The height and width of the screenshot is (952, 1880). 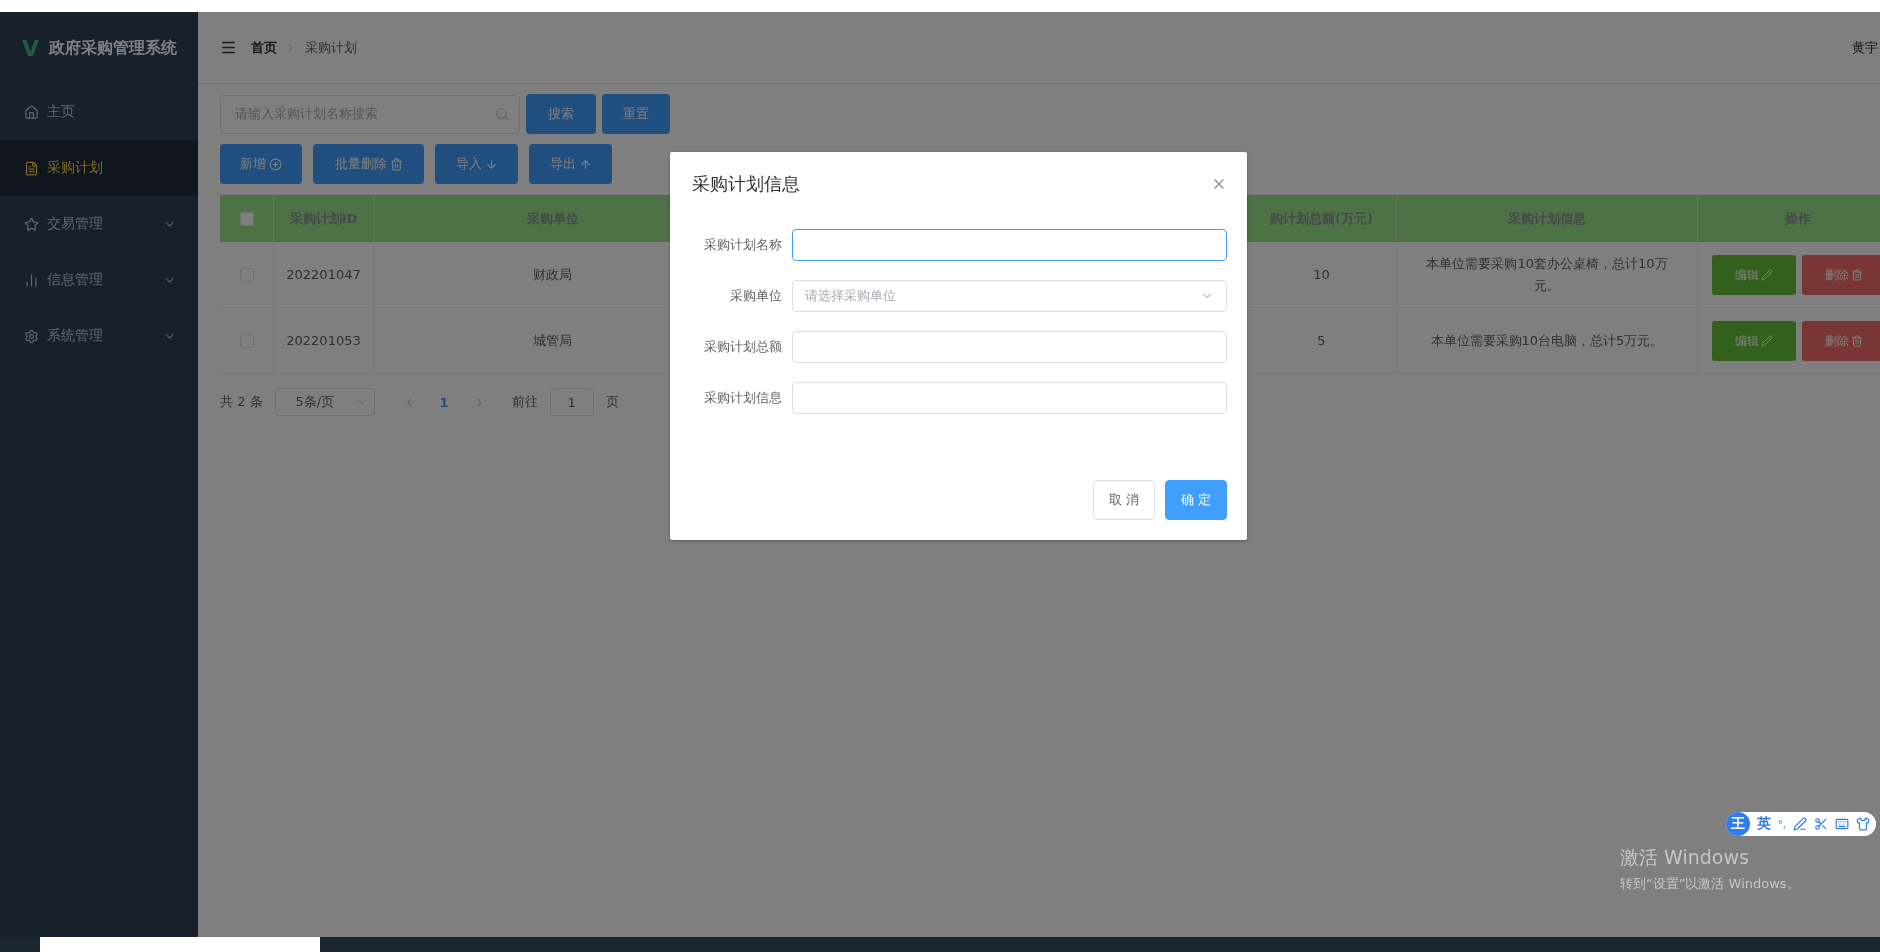 What do you see at coordinates (742, 398) in the screenshot?
I see `field-label: 采购计划信息` at bounding box center [742, 398].